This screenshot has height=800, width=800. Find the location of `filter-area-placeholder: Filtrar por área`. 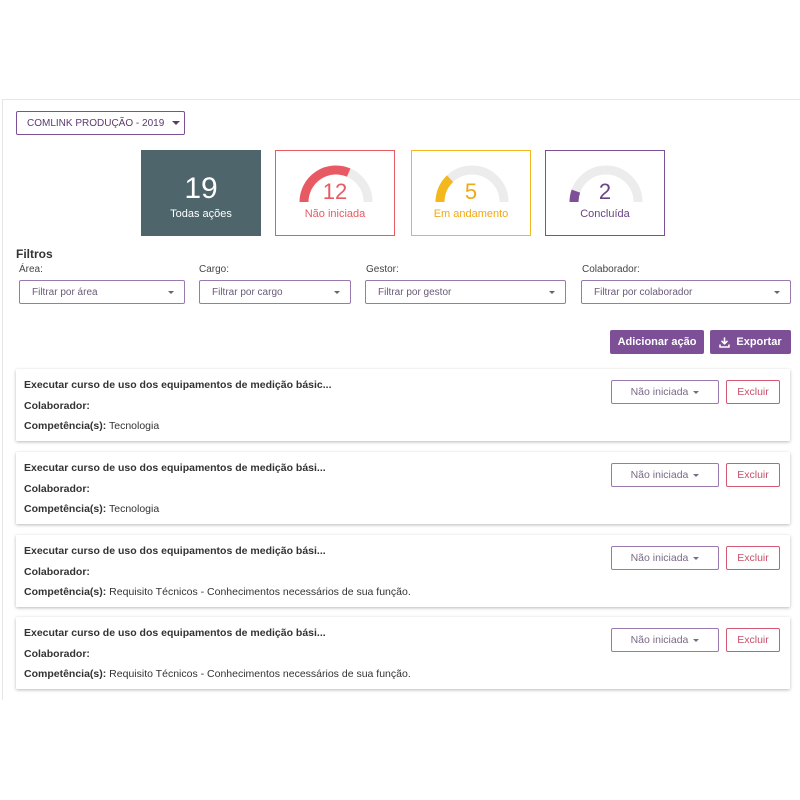

filter-area-placeholder: Filtrar por área is located at coordinates (65, 292).